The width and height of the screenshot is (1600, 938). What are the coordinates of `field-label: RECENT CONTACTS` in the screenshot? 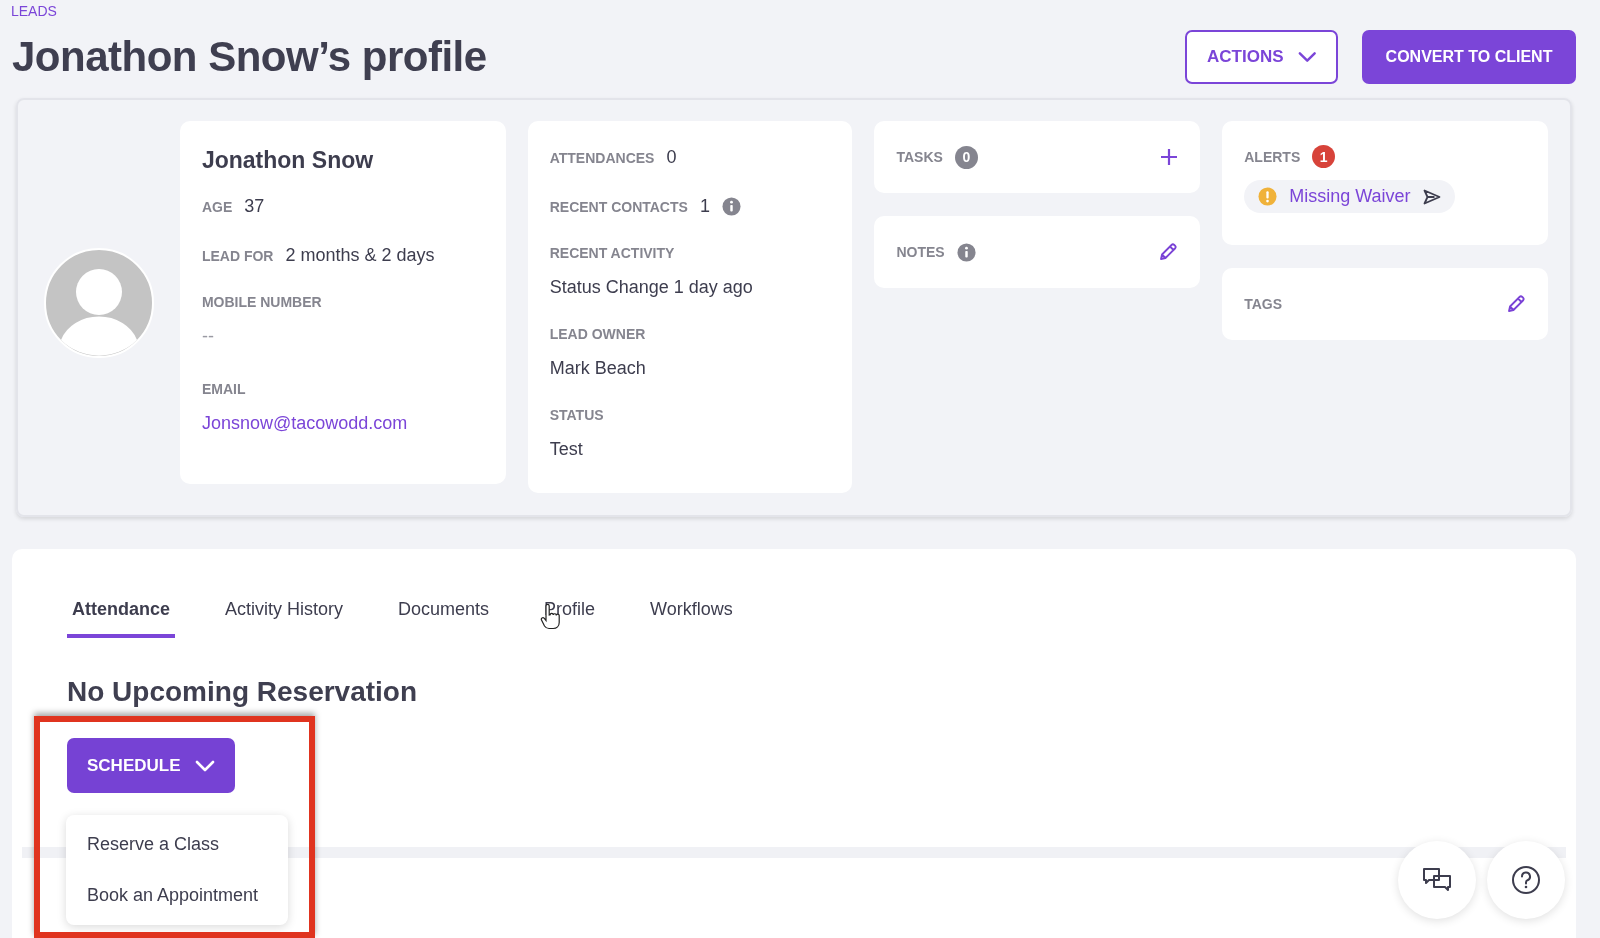 It's located at (618, 206).